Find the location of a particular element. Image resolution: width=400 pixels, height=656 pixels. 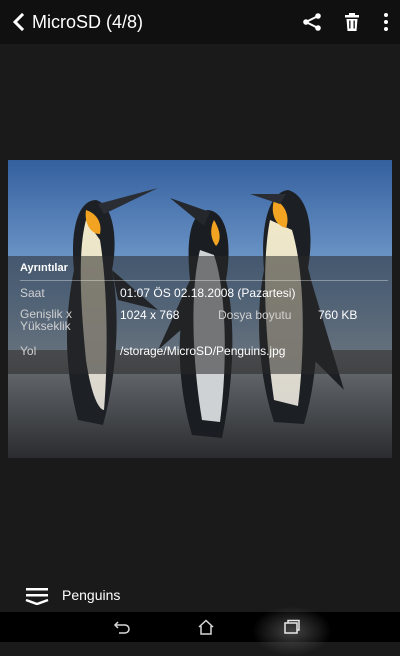

share-button is located at coordinates (312, 22).